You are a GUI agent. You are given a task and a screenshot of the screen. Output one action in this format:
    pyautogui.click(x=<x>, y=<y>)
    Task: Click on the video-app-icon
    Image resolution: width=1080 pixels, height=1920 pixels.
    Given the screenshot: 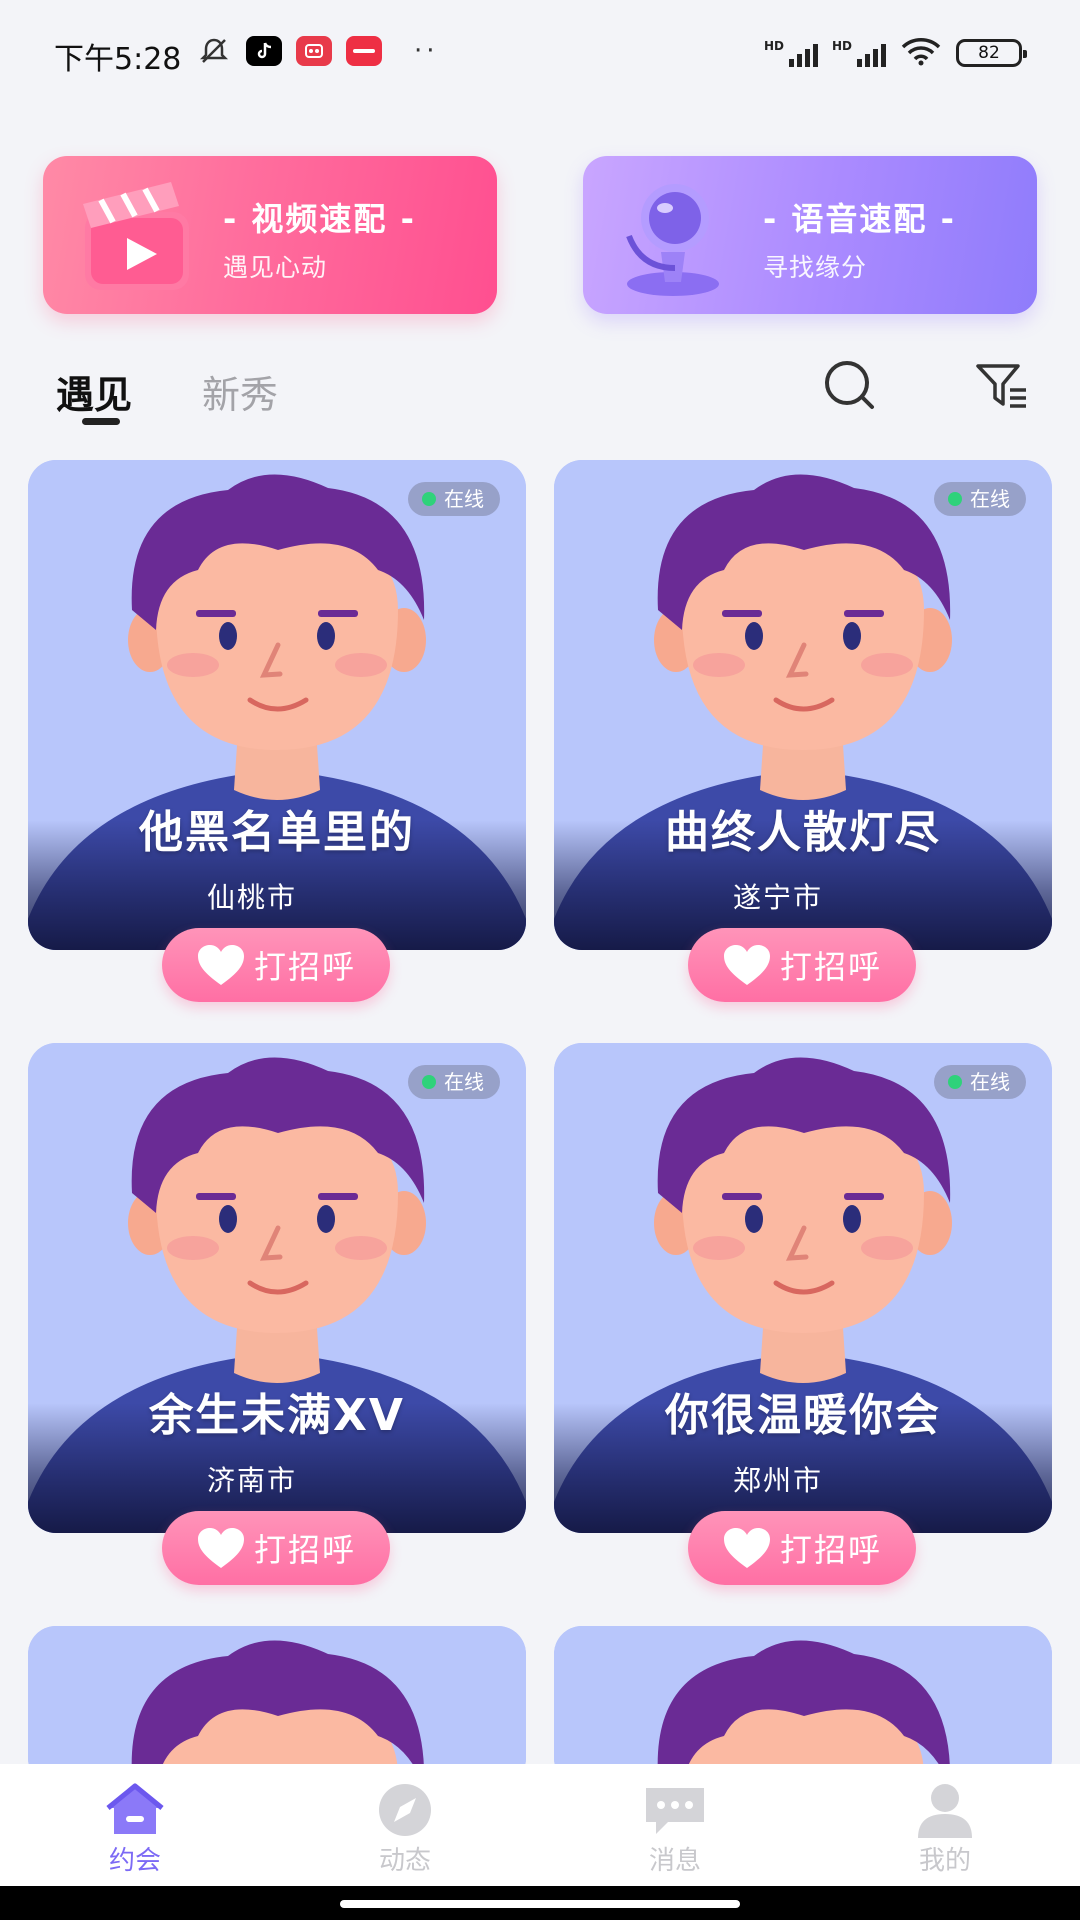 What is the action you would take?
    pyautogui.click(x=314, y=51)
    